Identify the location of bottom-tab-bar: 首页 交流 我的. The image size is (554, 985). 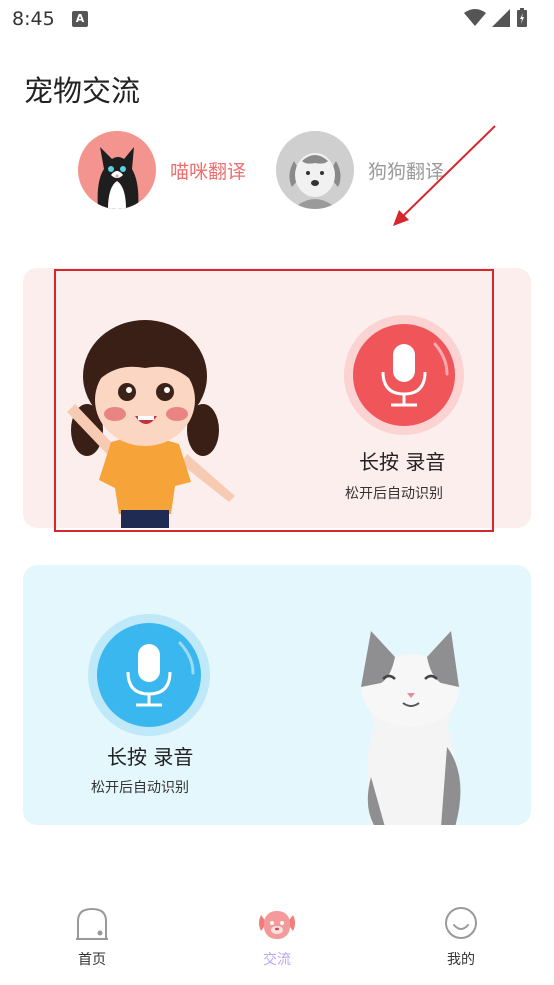
(277, 945).